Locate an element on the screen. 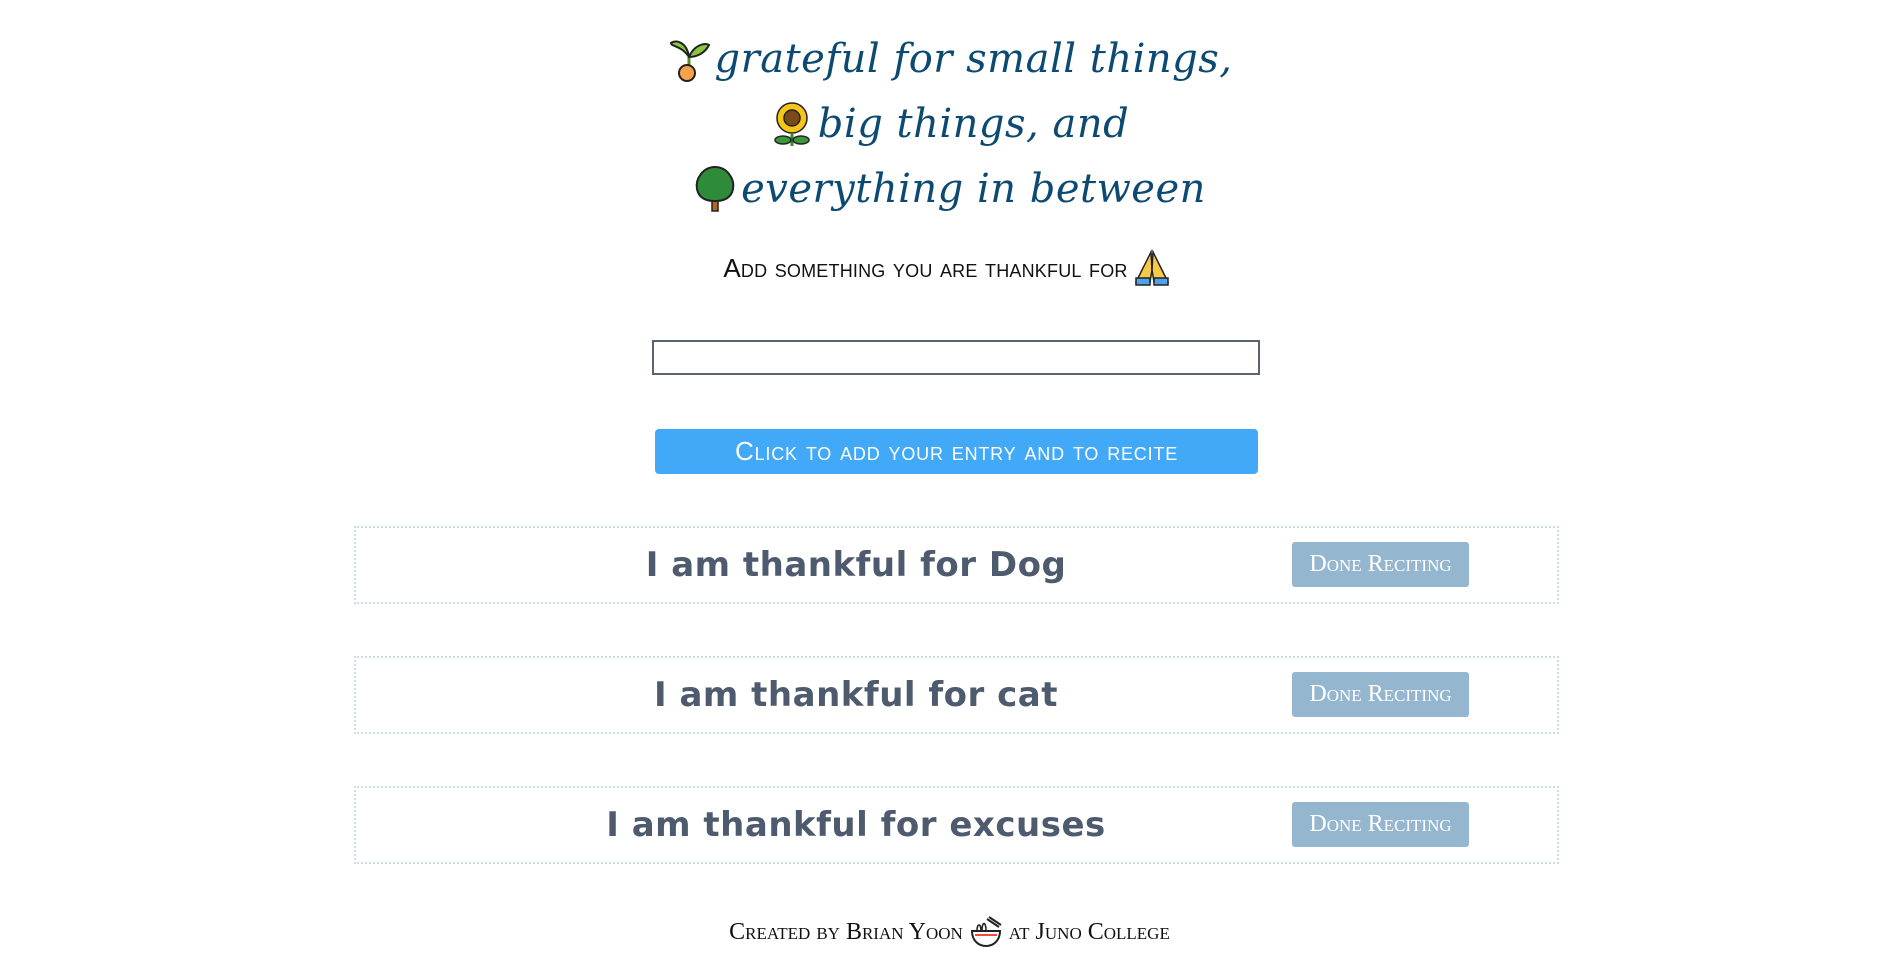 Image resolution: width=1899 pixels, height=963 pixels. list-item: I am thankful for Dog Done Reciting is located at coordinates (956, 565).